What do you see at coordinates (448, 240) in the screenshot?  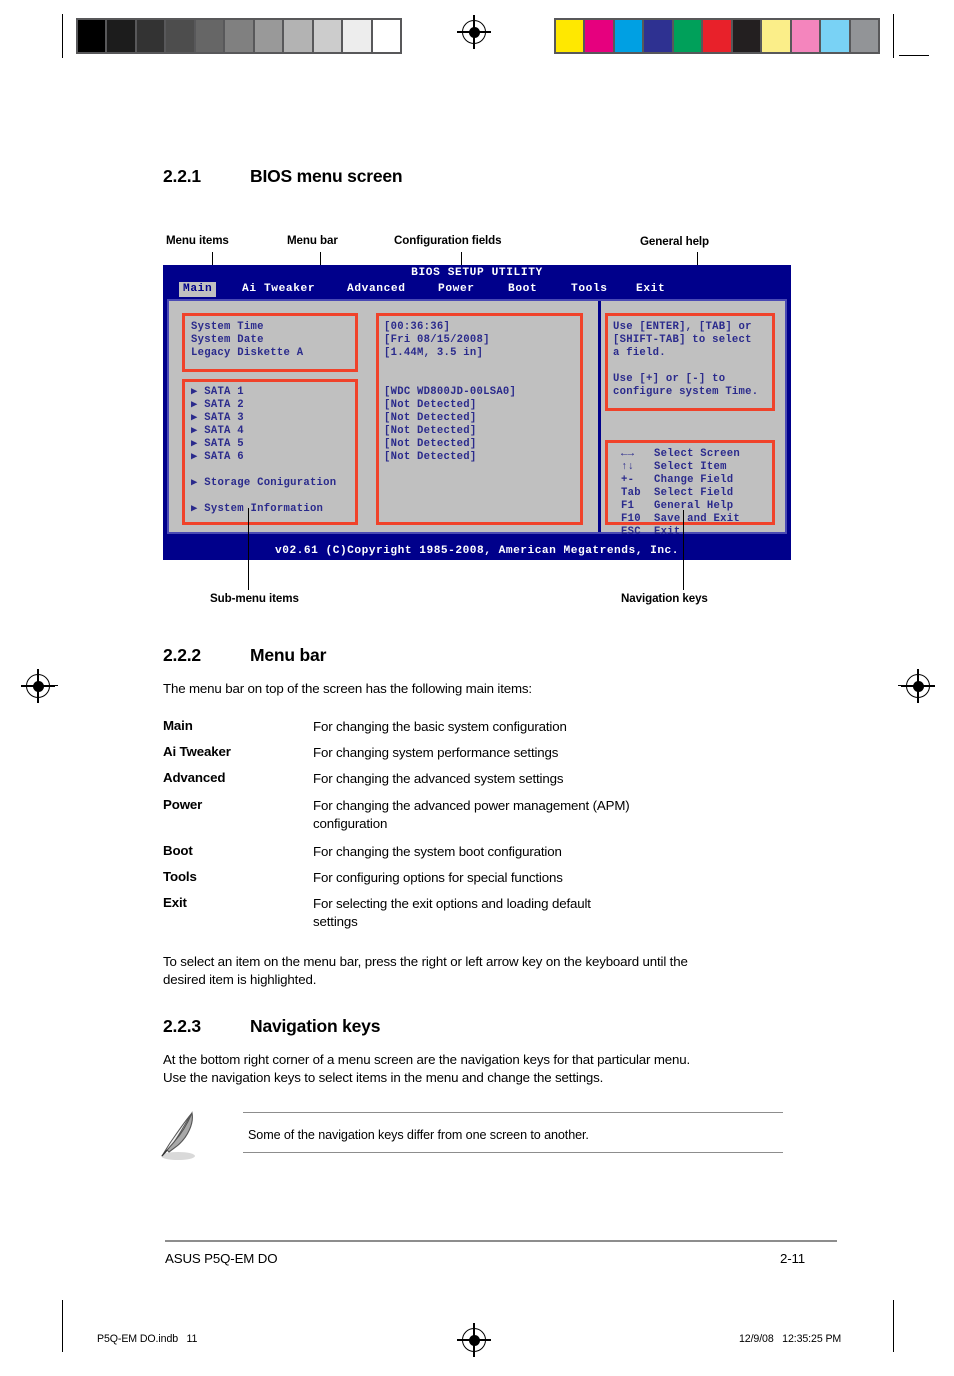 I see `callout-configuration-fields: Configuration fields` at bounding box center [448, 240].